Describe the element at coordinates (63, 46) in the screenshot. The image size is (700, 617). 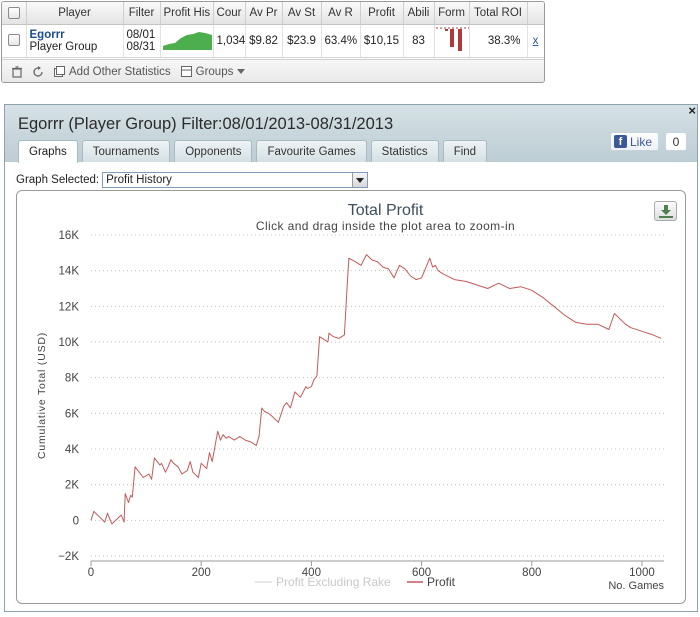
I see `player-group-label: Player Group` at that location.